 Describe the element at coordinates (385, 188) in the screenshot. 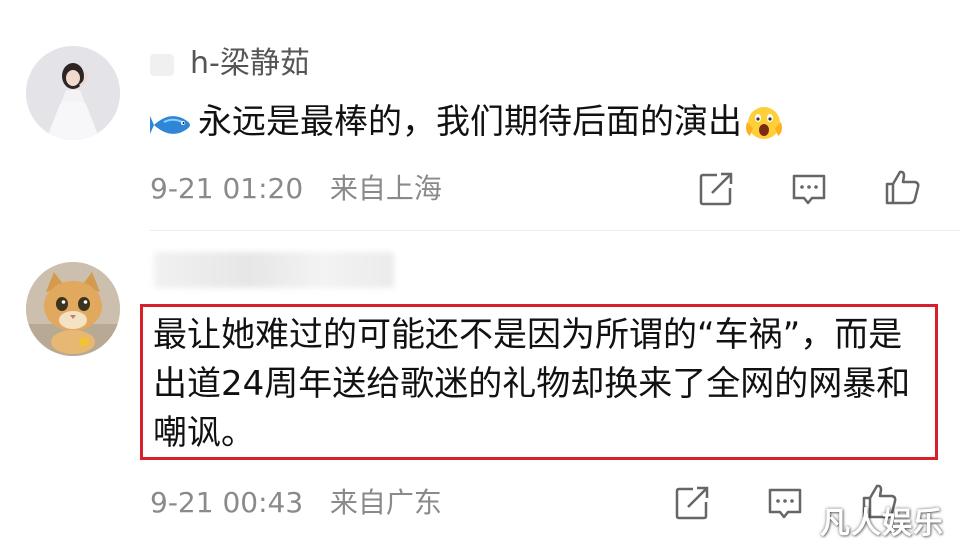

I see `comment-location: 来自上海` at that location.